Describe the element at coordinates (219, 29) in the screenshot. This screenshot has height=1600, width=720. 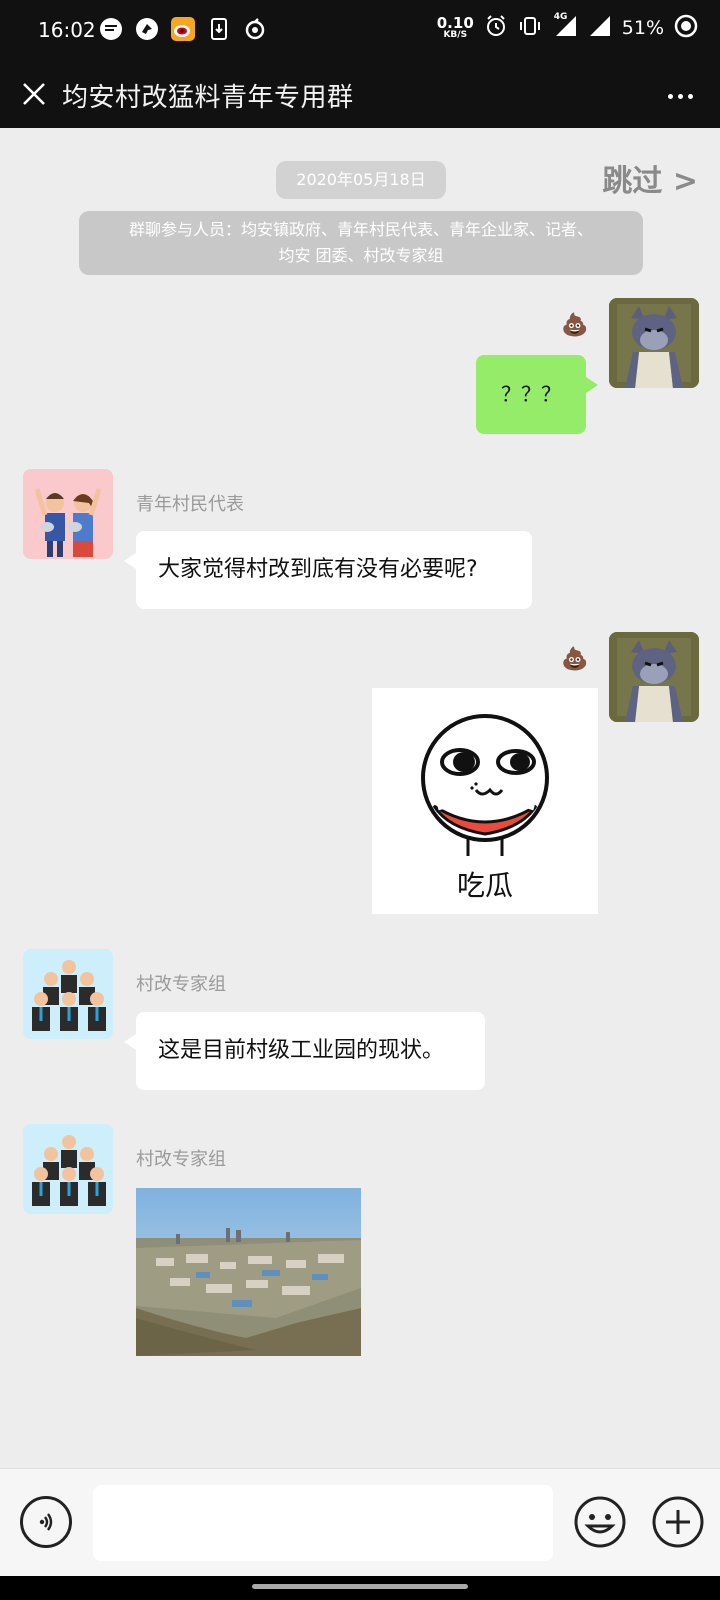
I see `download-icon` at that location.